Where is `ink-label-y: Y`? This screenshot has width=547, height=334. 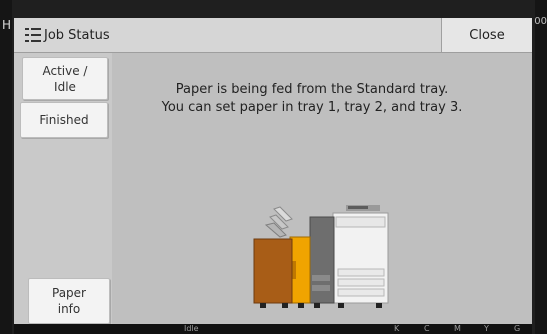 ink-label-y: Y is located at coordinates (486, 328).